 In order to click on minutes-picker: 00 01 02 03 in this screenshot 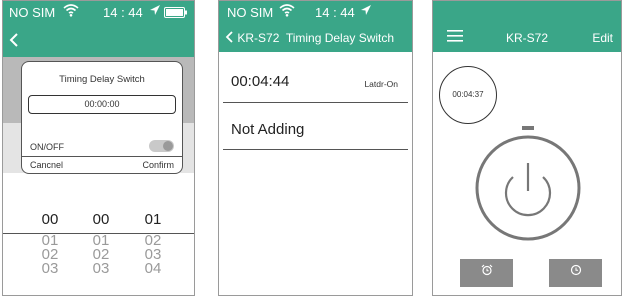, I will do `click(101, 243)`.